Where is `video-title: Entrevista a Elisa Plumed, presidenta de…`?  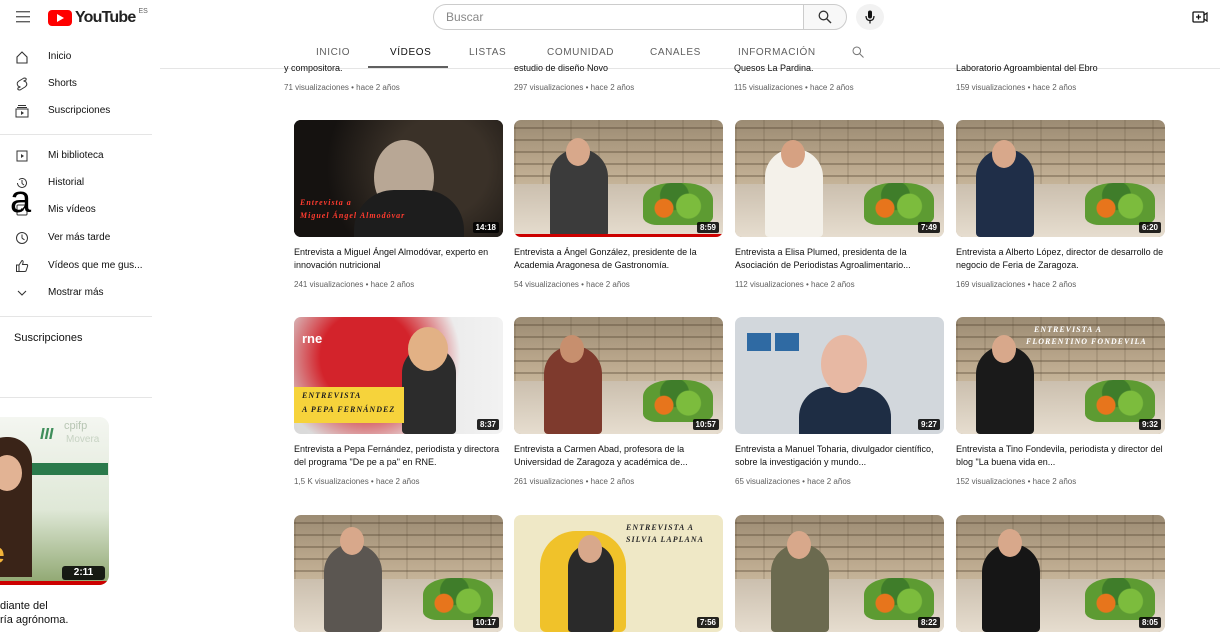
video-title: Entrevista a Elisa Plumed, presidenta de… is located at coordinates (841, 259).